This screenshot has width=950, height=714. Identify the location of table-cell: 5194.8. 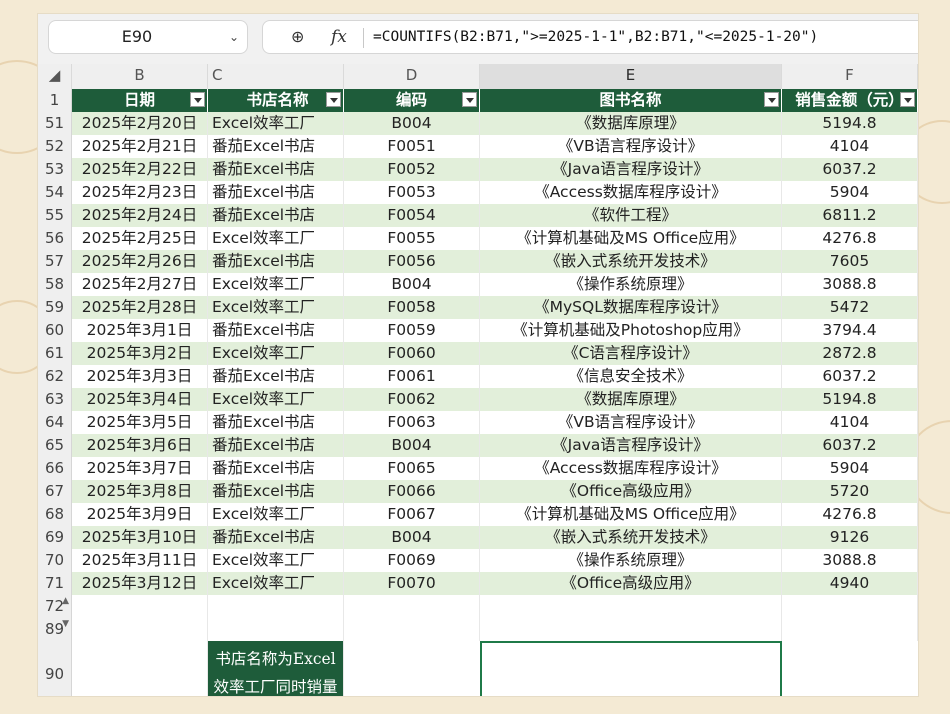
(850, 123).